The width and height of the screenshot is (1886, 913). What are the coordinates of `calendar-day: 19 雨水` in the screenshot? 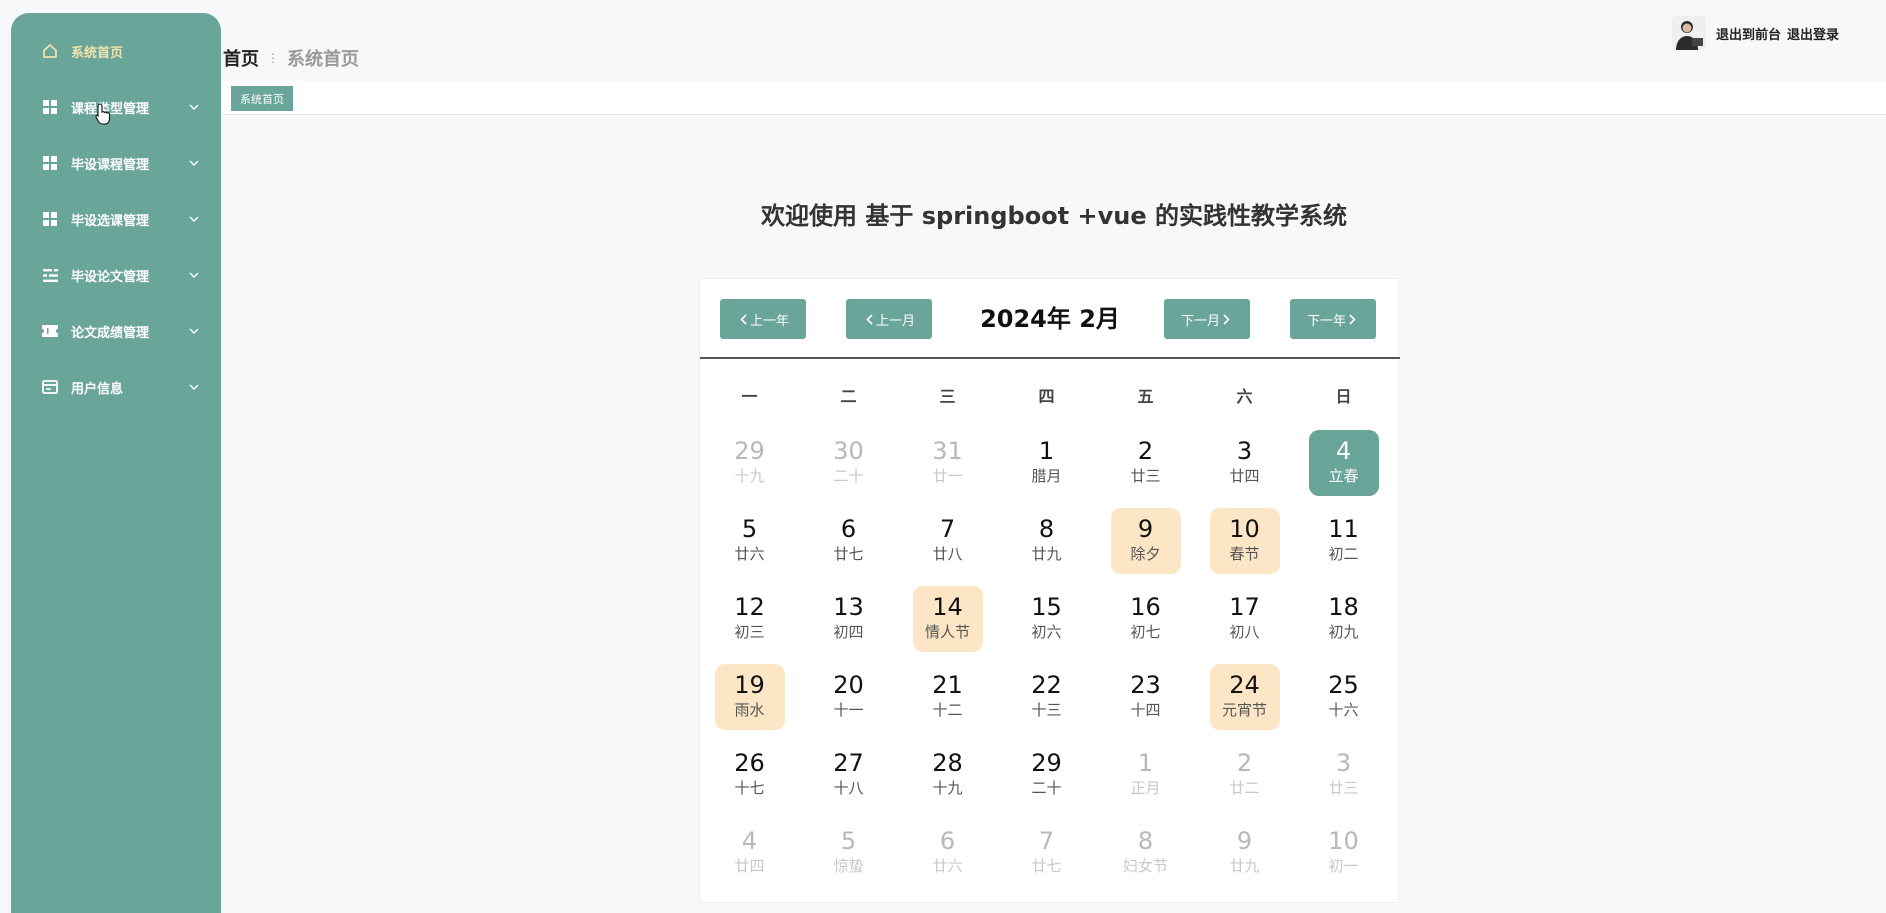 It's located at (749, 697).